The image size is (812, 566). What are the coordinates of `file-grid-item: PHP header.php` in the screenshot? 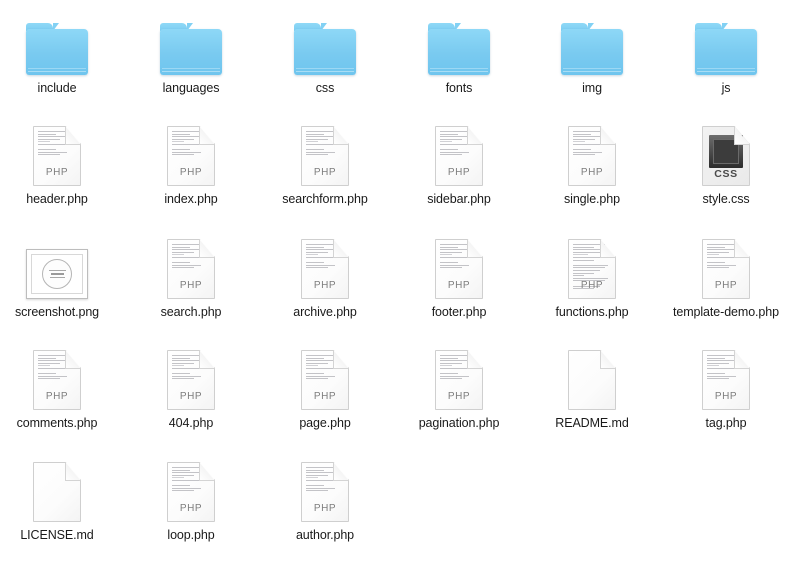 It's located at (62, 175).